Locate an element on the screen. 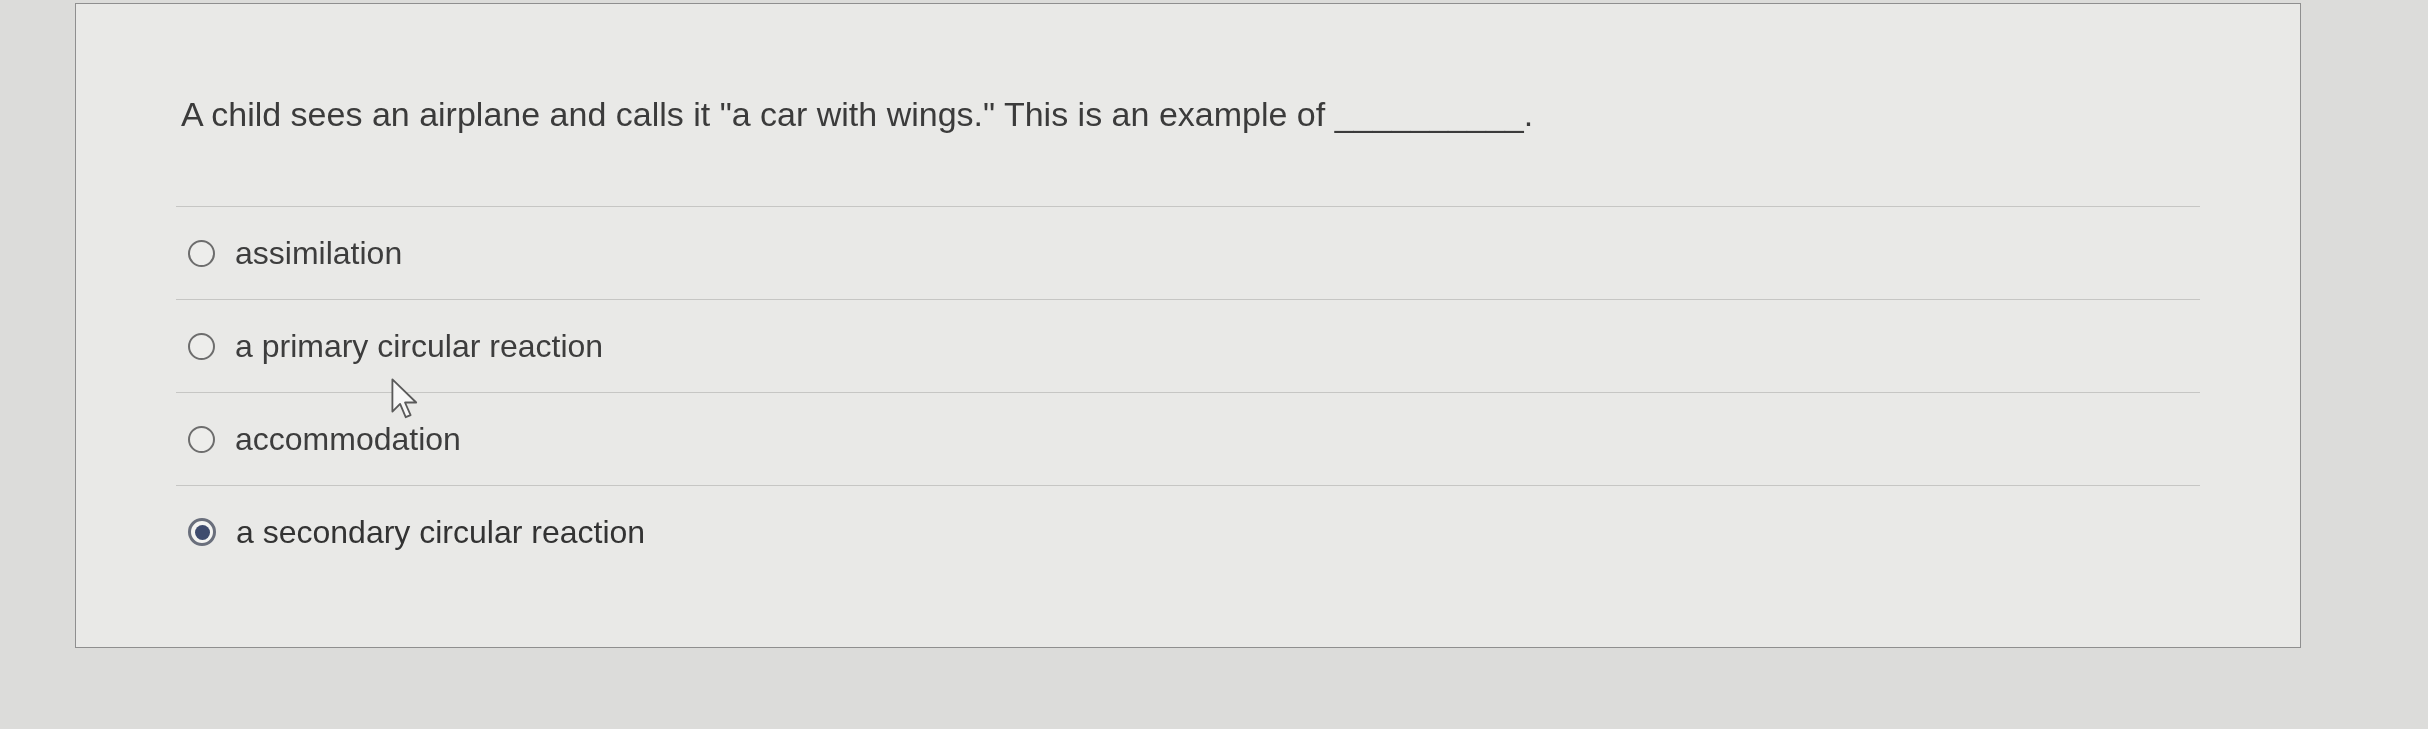 This screenshot has height=729, width=2428. answer-option-label: a secondary circular reaction is located at coordinates (441, 532).